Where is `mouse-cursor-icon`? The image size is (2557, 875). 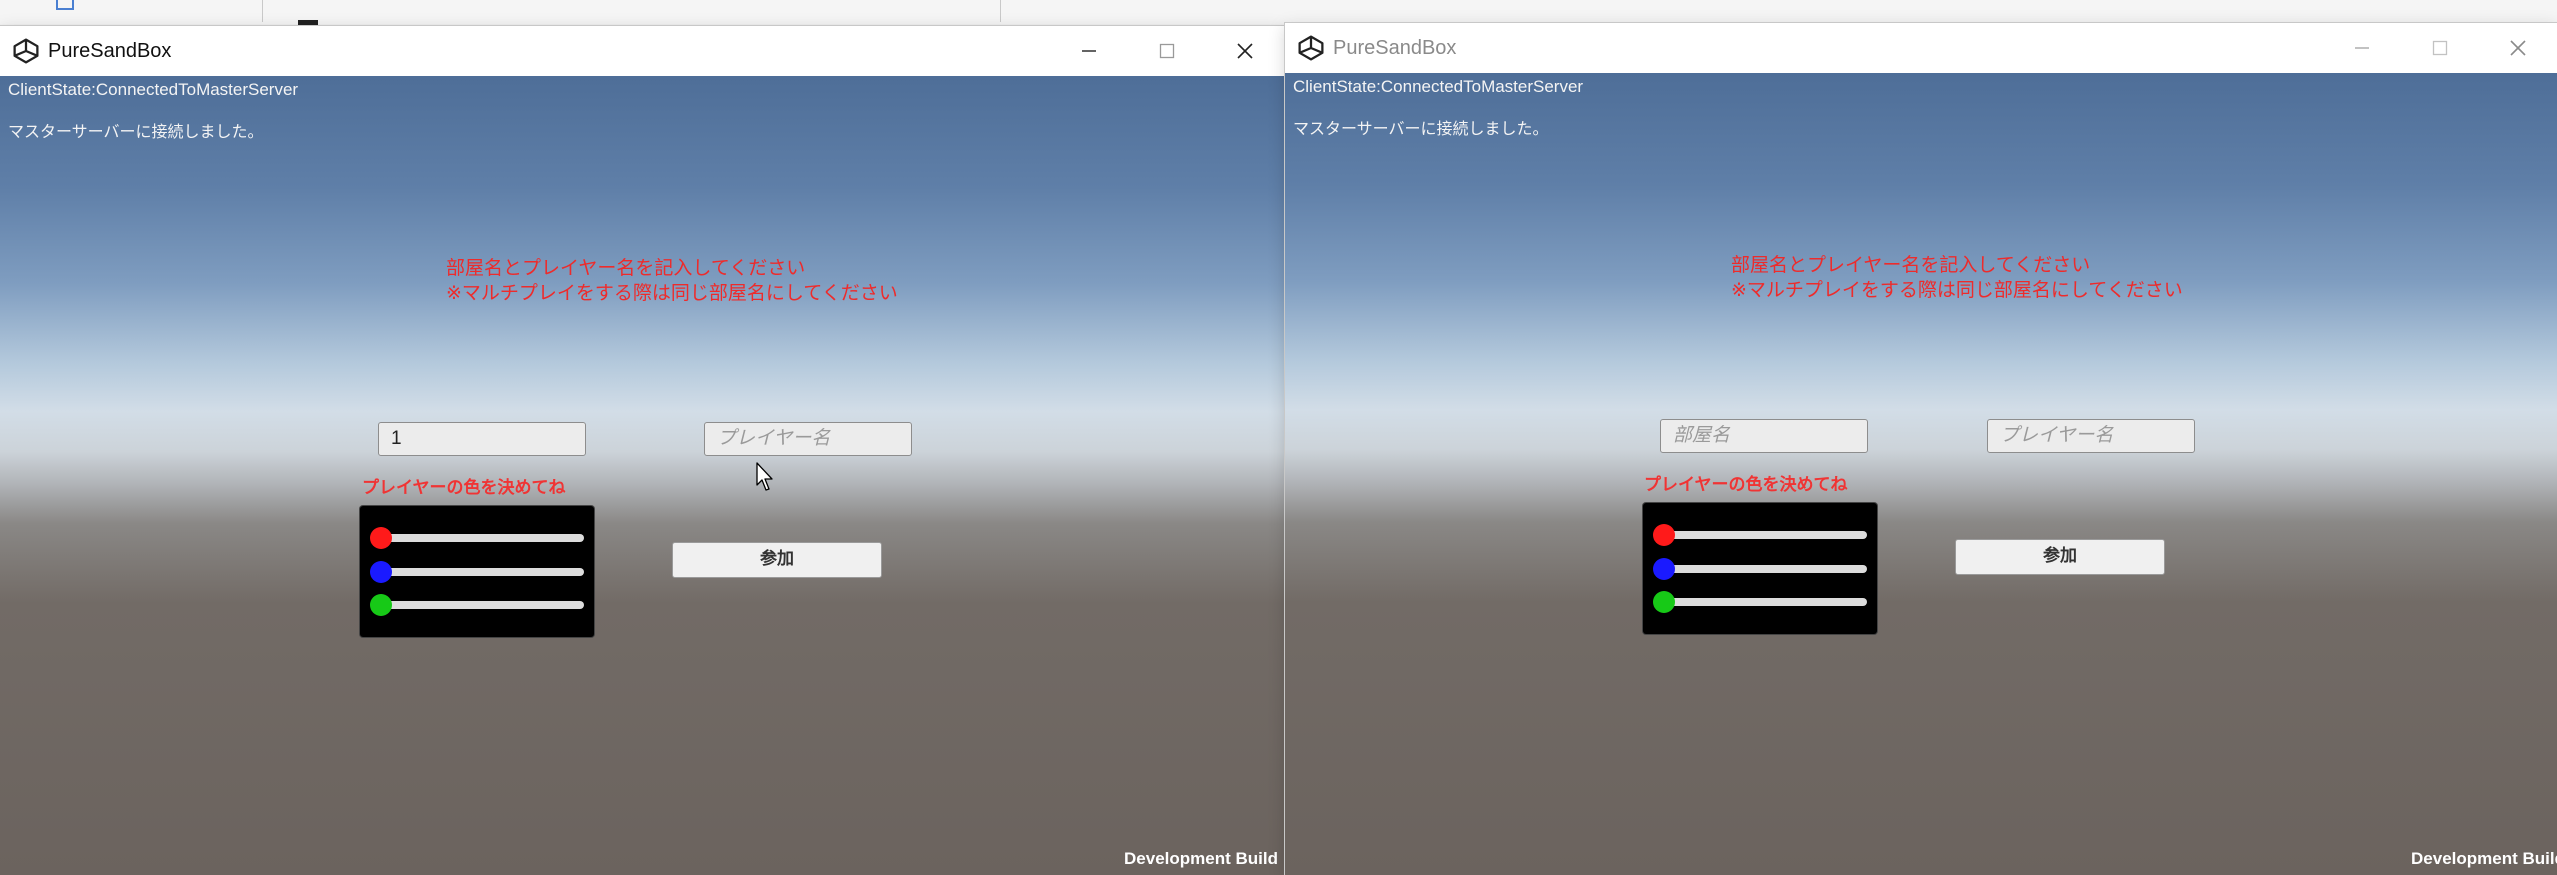 mouse-cursor-icon is located at coordinates (764, 476).